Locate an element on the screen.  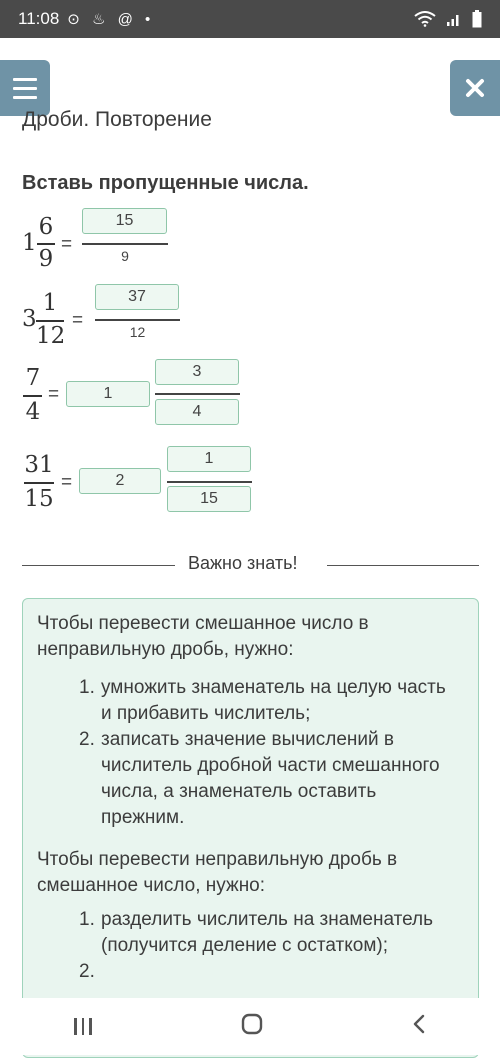
answer-whole-input: 2 is located at coordinates (120, 481).